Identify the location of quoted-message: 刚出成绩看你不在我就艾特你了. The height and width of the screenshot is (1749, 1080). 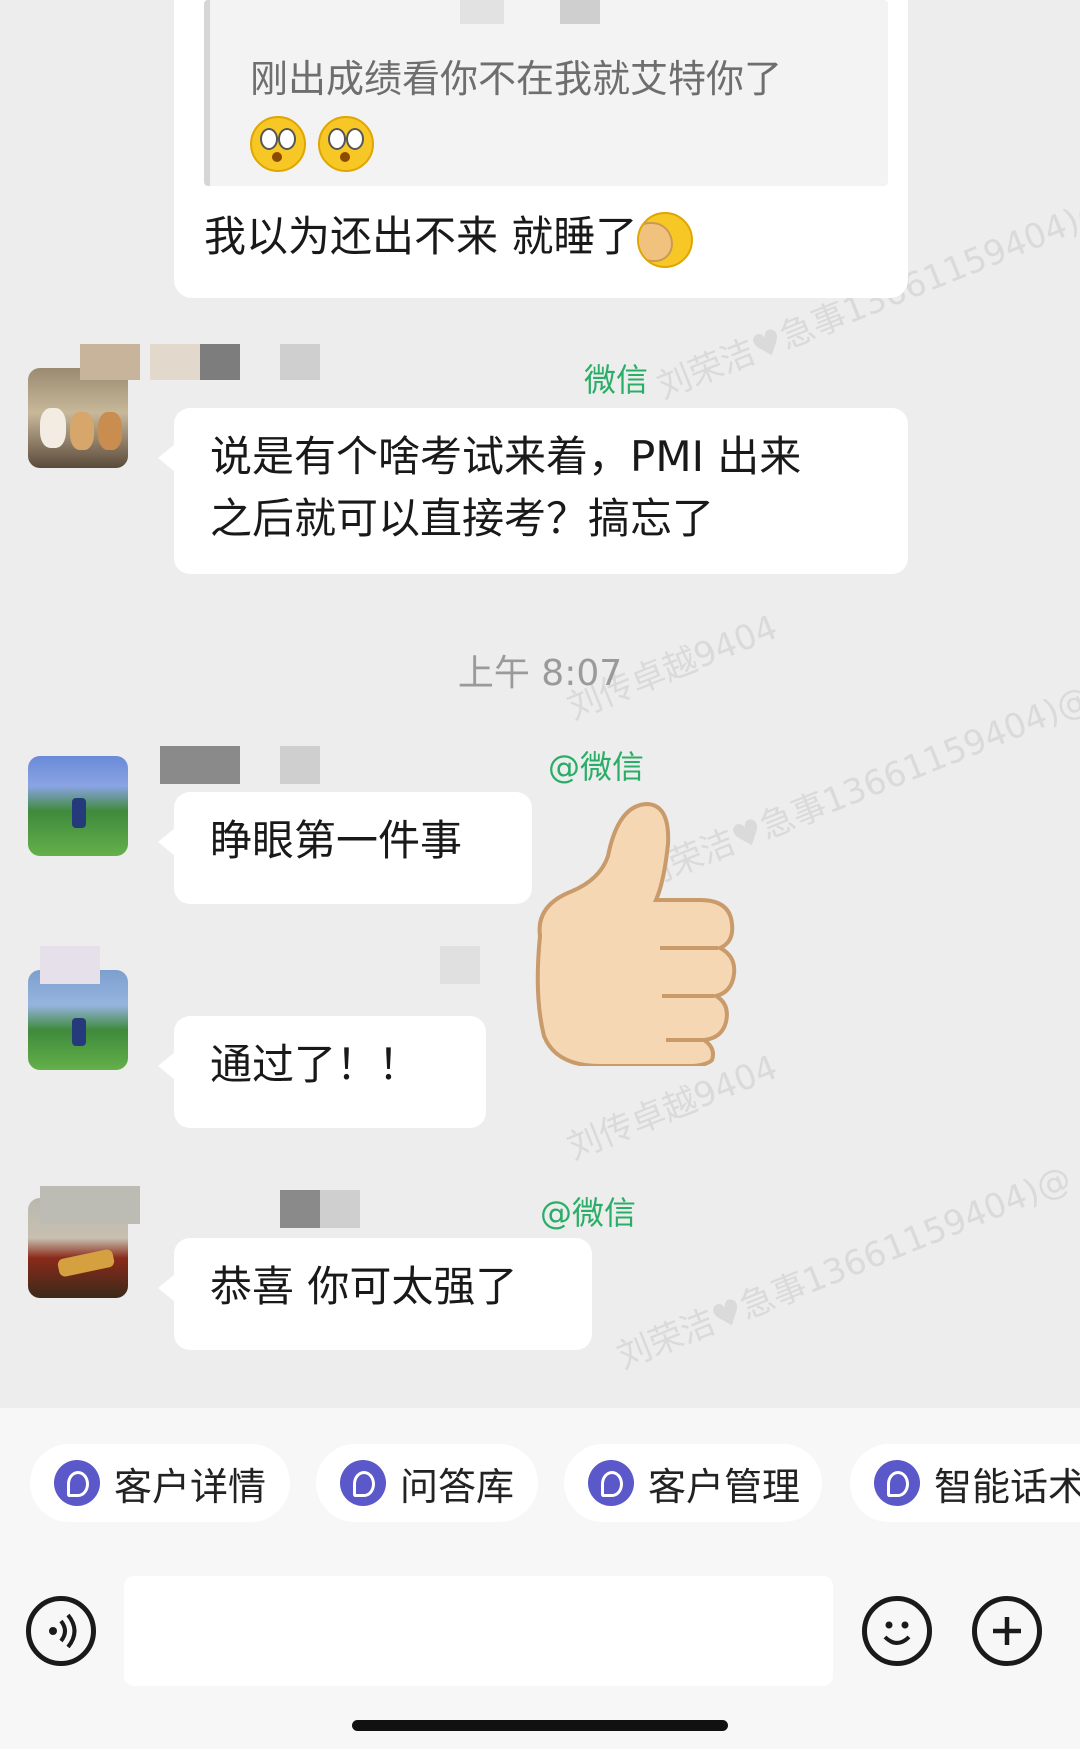
(546, 93).